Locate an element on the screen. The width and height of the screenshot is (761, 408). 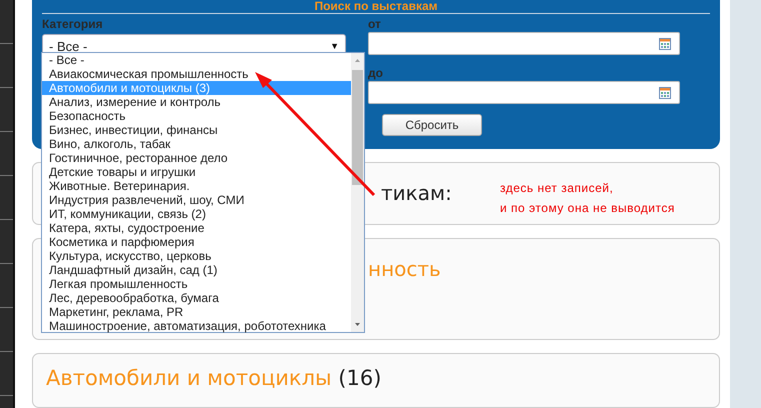
card-heading: тикам: is located at coordinates (416, 193).